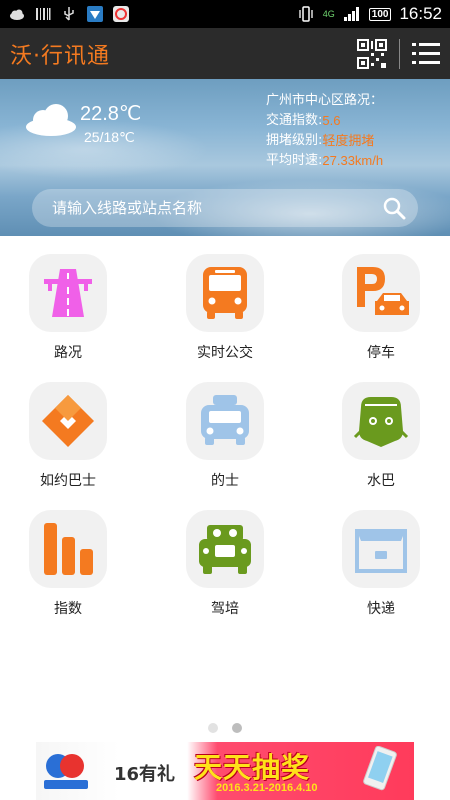  Describe the element at coordinates (68, 549) in the screenshot. I see `bars-icon` at that location.